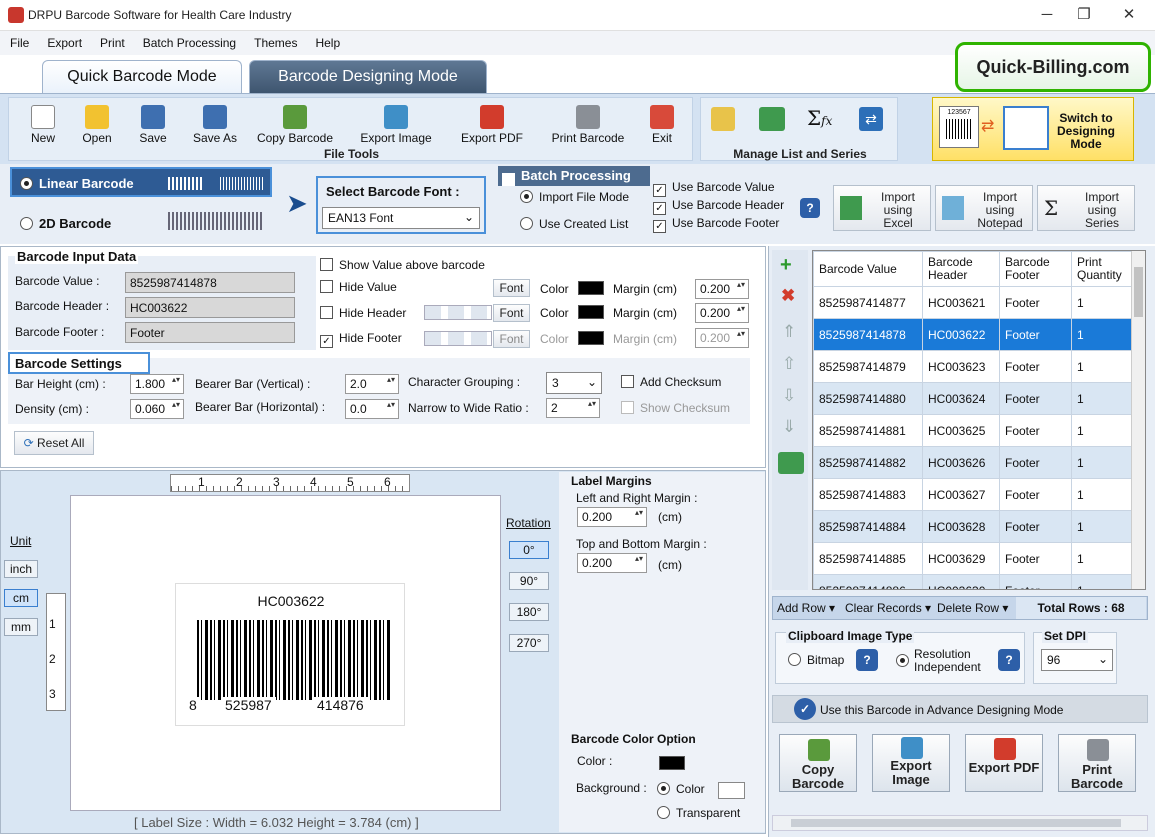 This screenshot has height=837, width=1155. What do you see at coordinates (18, 40) in the screenshot?
I see `menu-file: File` at bounding box center [18, 40].